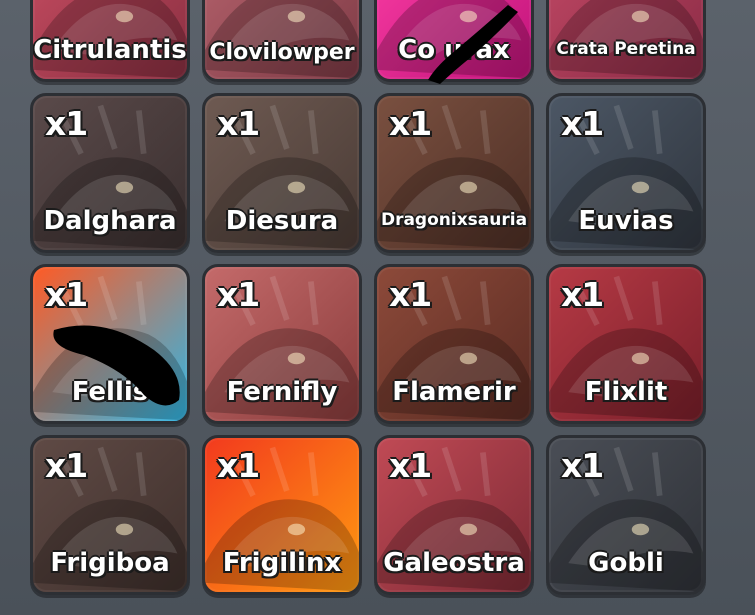 The height and width of the screenshot is (615, 755). Describe the element at coordinates (110, 50) in the screenshot. I see `creature-name: Citrulantis` at that location.